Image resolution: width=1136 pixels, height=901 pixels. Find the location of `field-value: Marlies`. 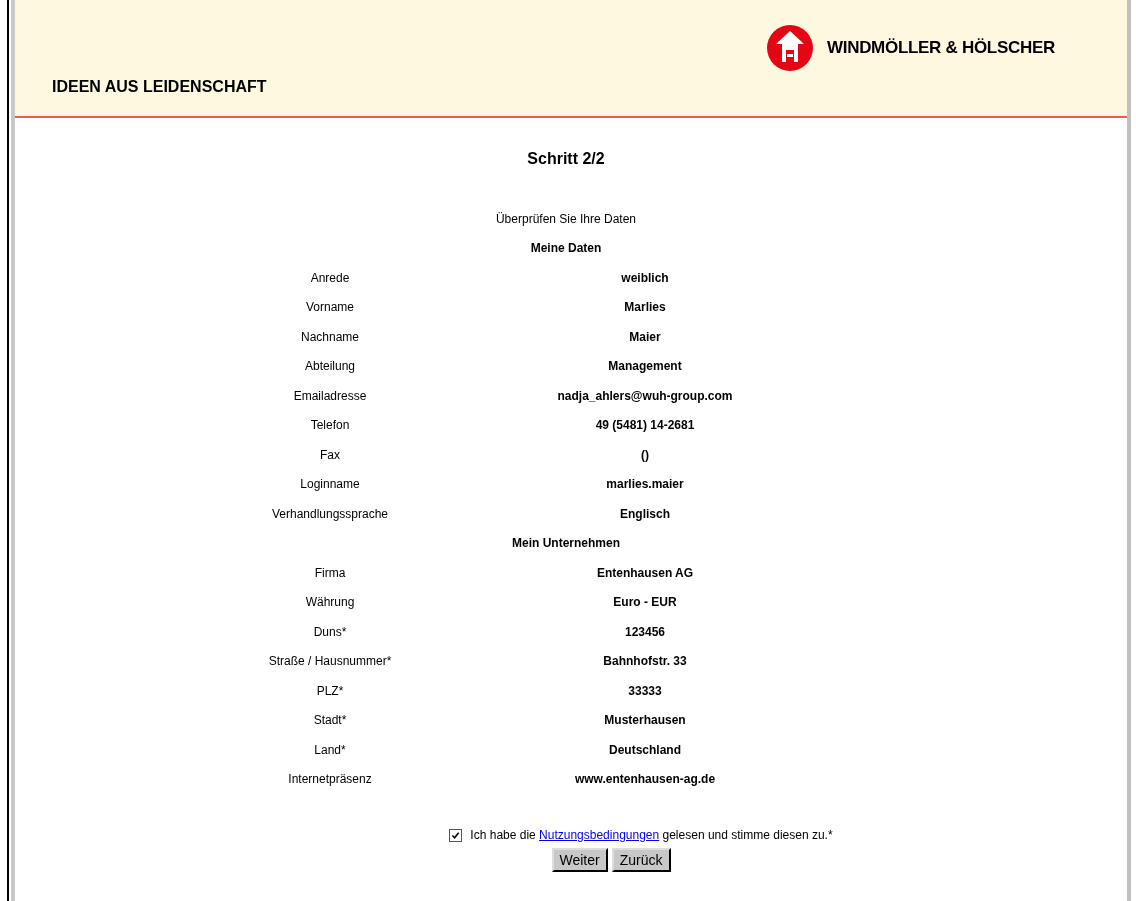

field-value: Marlies is located at coordinates (645, 307).